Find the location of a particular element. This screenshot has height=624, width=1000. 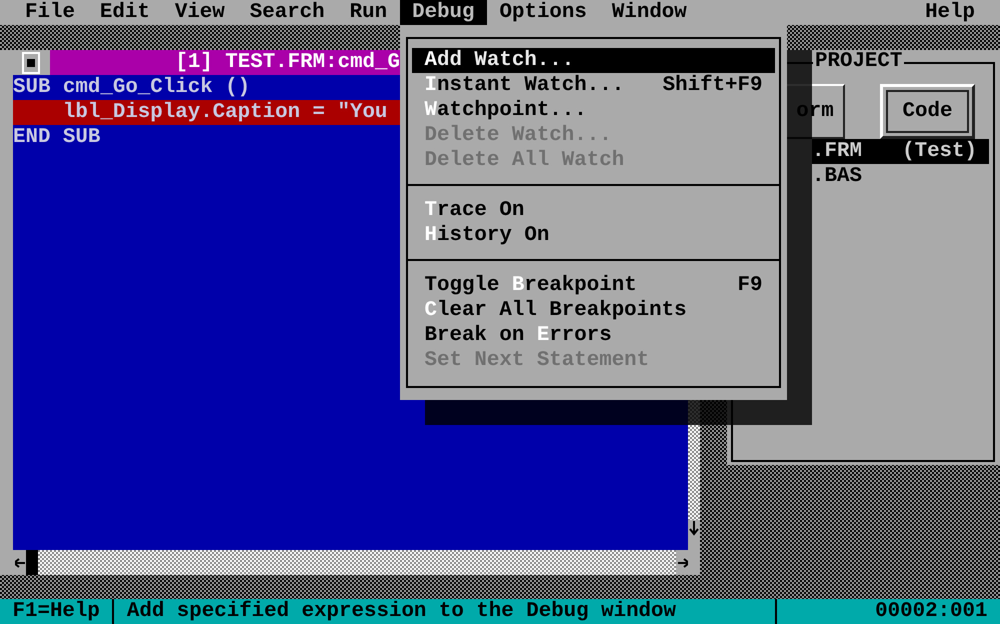

code-line: SUB cmd_Go_Click () is located at coordinates (132, 87).